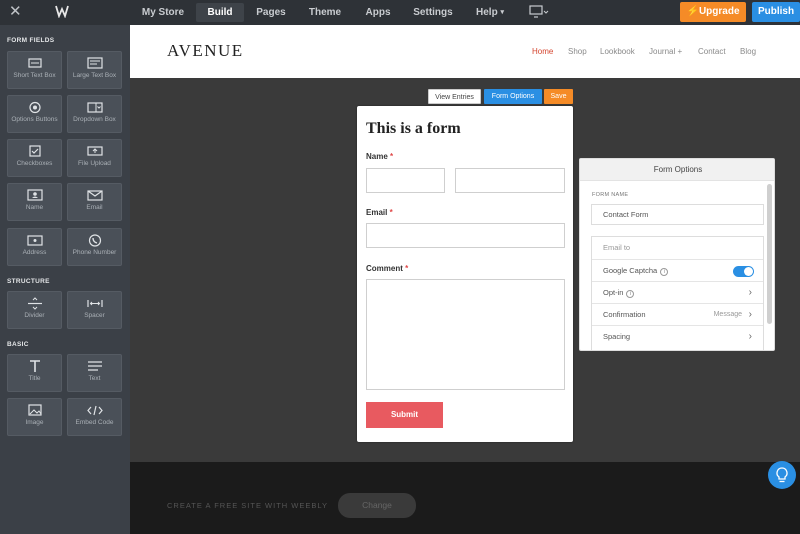 This screenshot has width=800, height=534. Describe the element at coordinates (94, 410) in the screenshot. I see `code-icon` at that location.